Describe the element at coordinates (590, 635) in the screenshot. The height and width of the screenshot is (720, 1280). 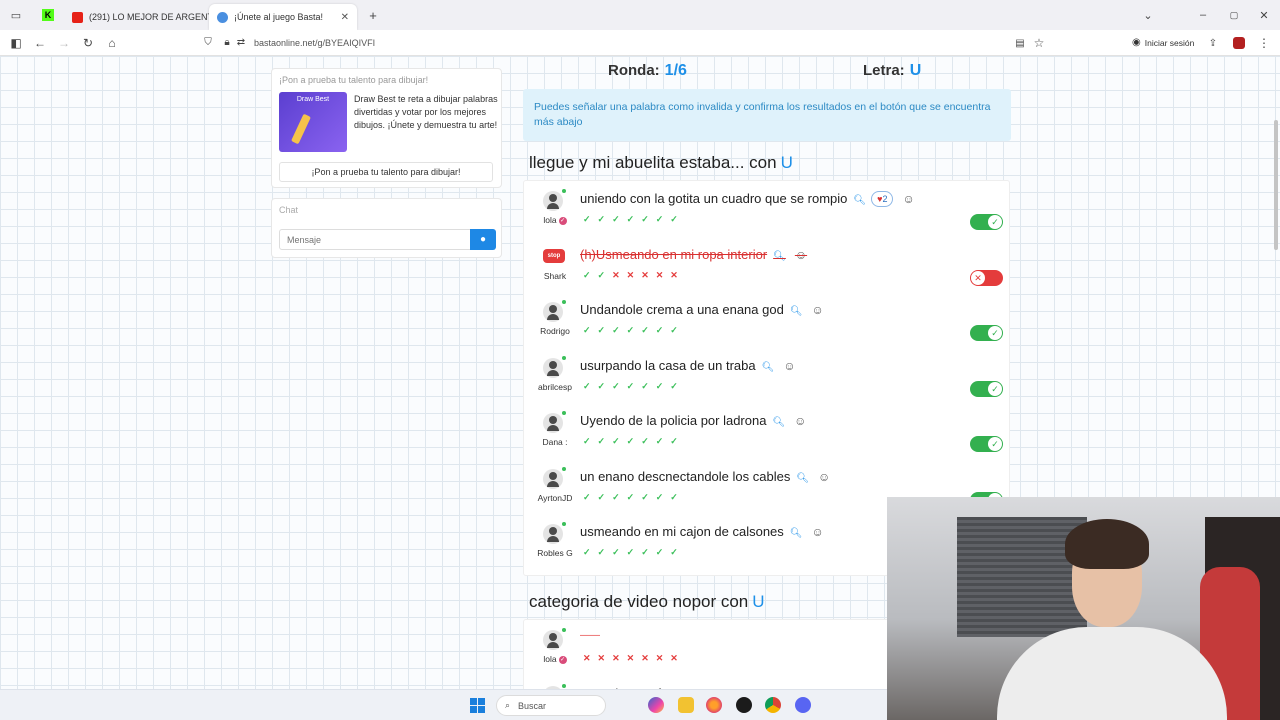
I see `answer-text-content: ——` at that location.